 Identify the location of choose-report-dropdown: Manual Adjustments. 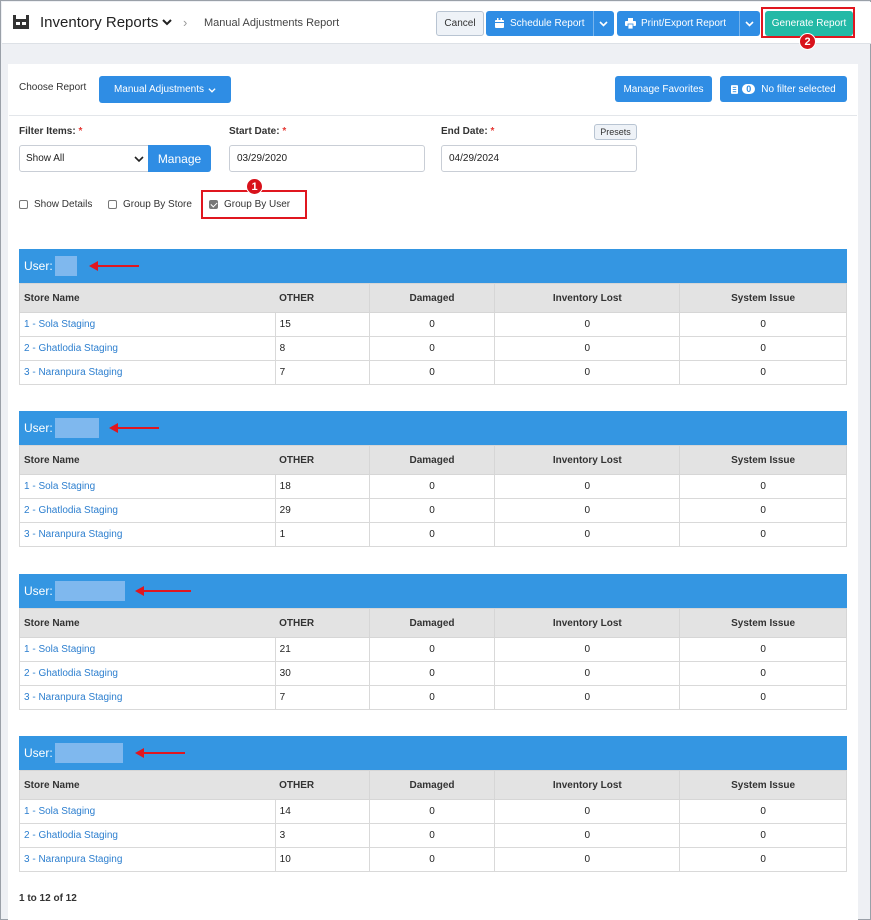
(165, 89).